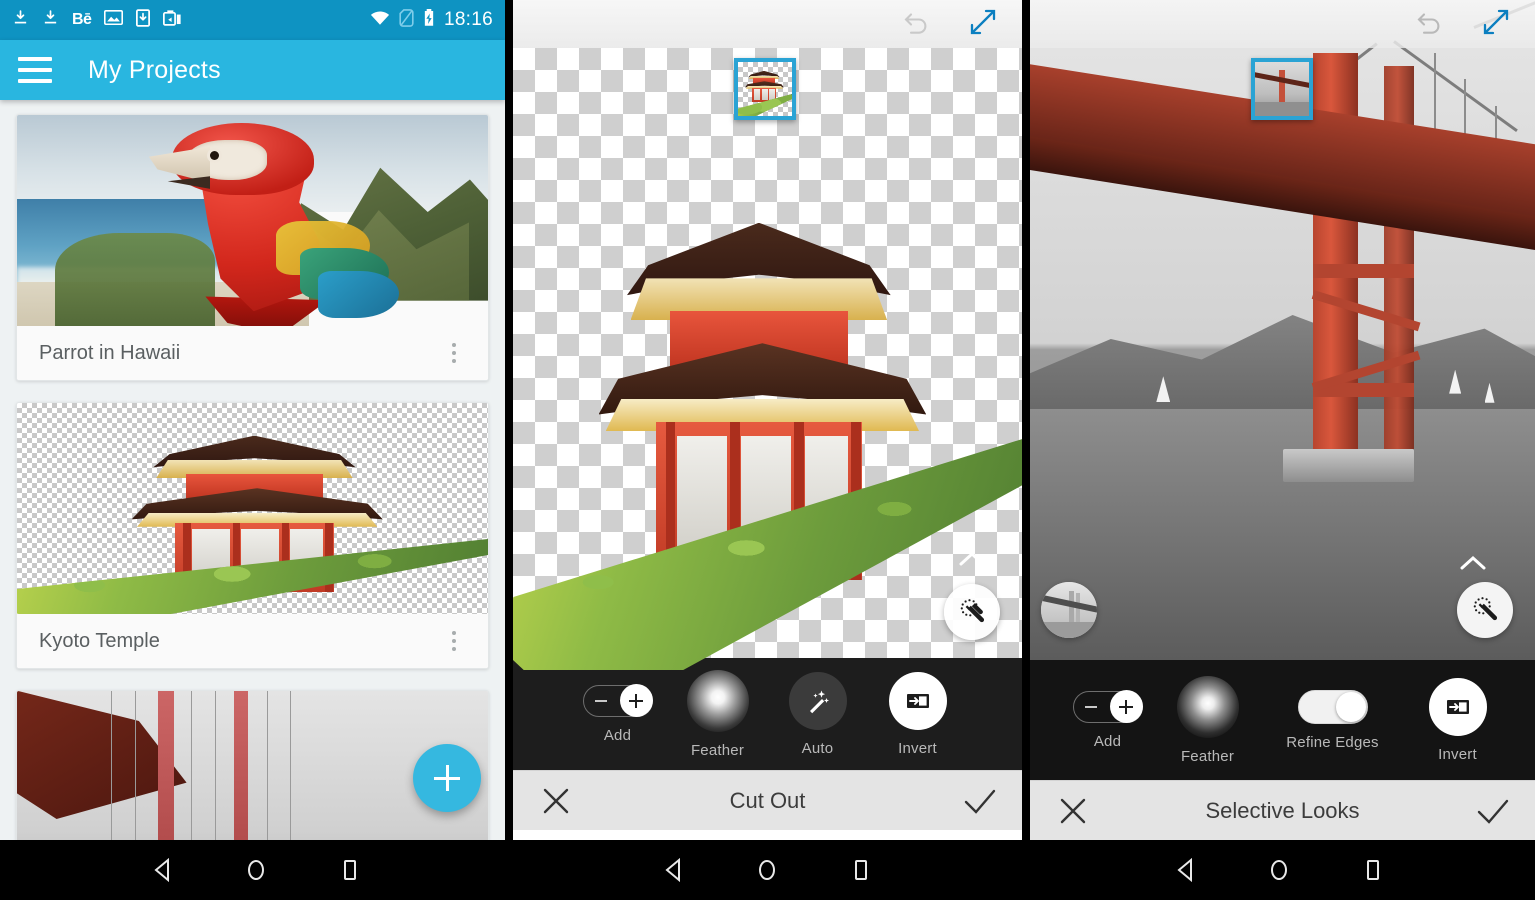  I want to click on refine-edges-toggle, so click(1332, 706).